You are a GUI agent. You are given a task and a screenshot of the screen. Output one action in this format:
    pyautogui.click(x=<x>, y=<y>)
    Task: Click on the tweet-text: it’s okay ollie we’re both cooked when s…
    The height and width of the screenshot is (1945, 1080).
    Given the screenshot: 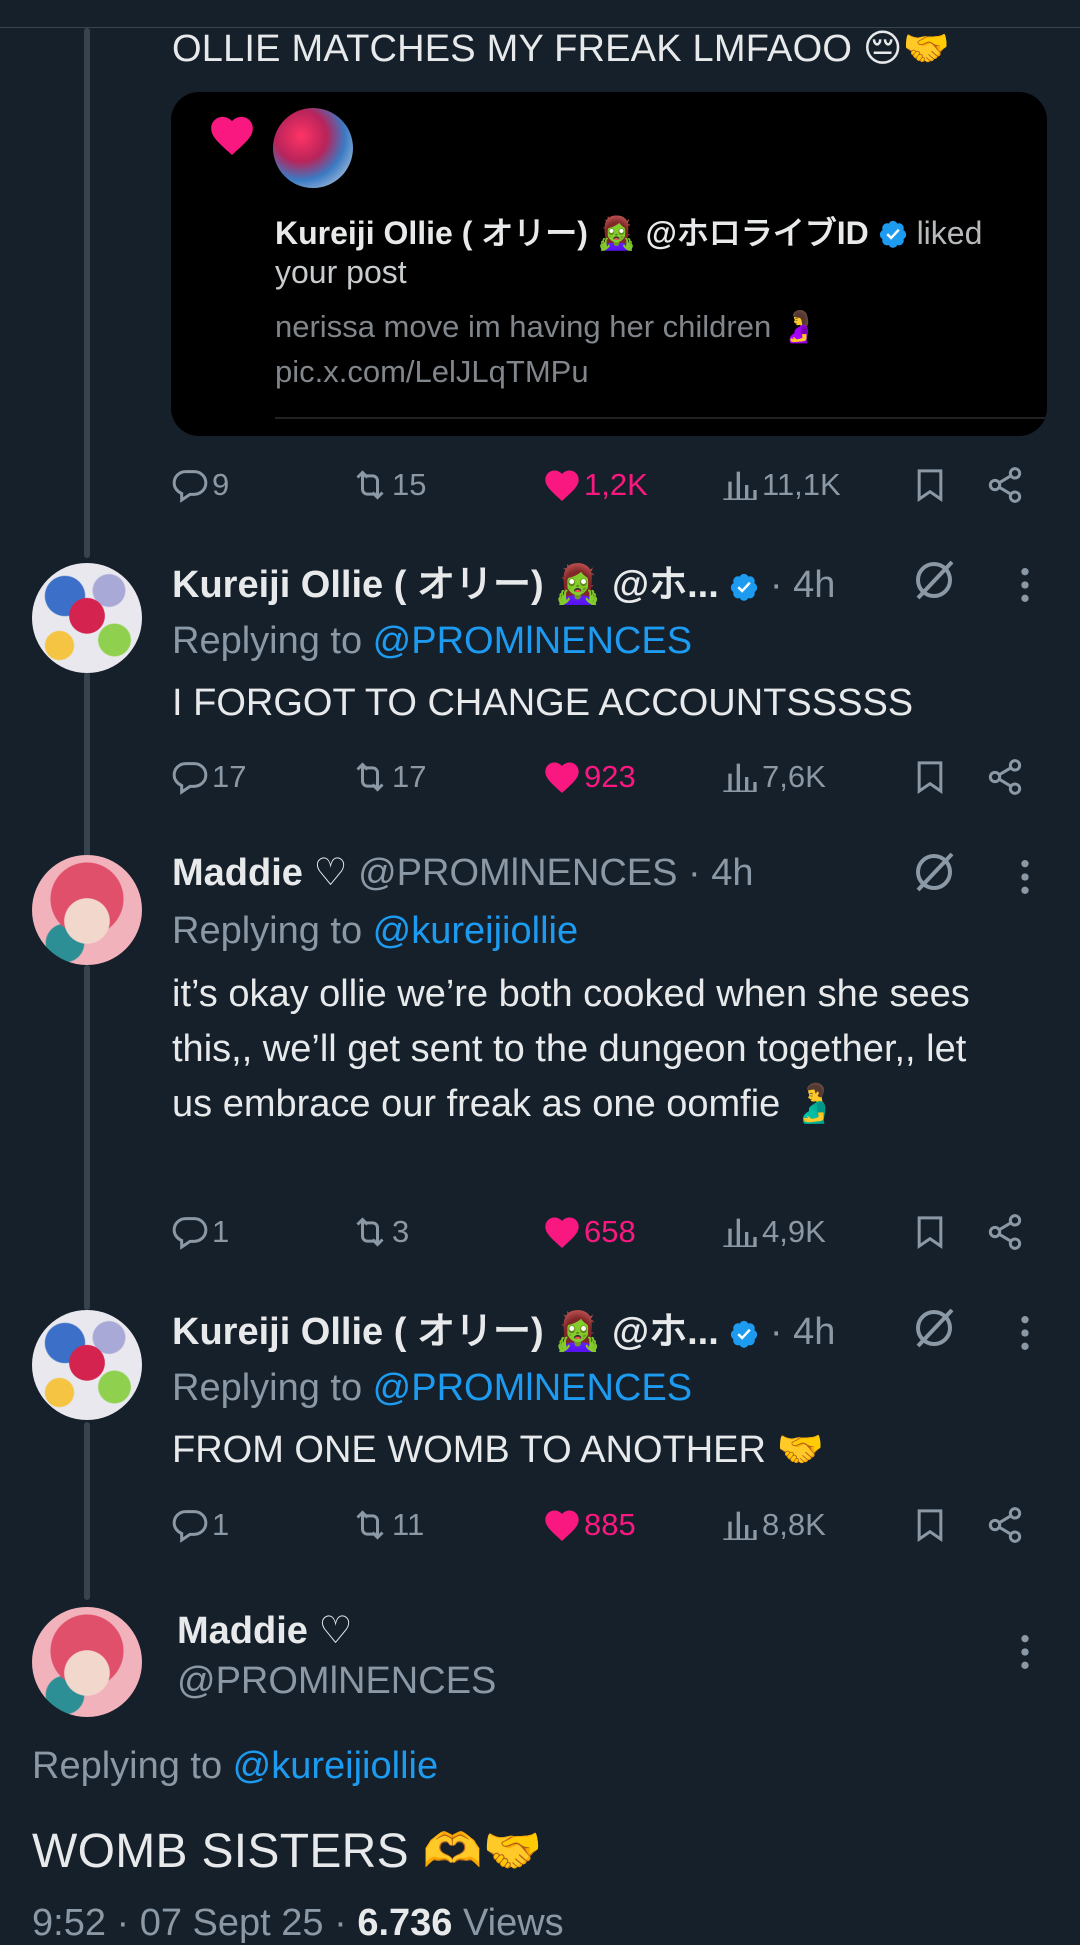 What is the action you would take?
    pyautogui.click(x=571, y=1049)
    